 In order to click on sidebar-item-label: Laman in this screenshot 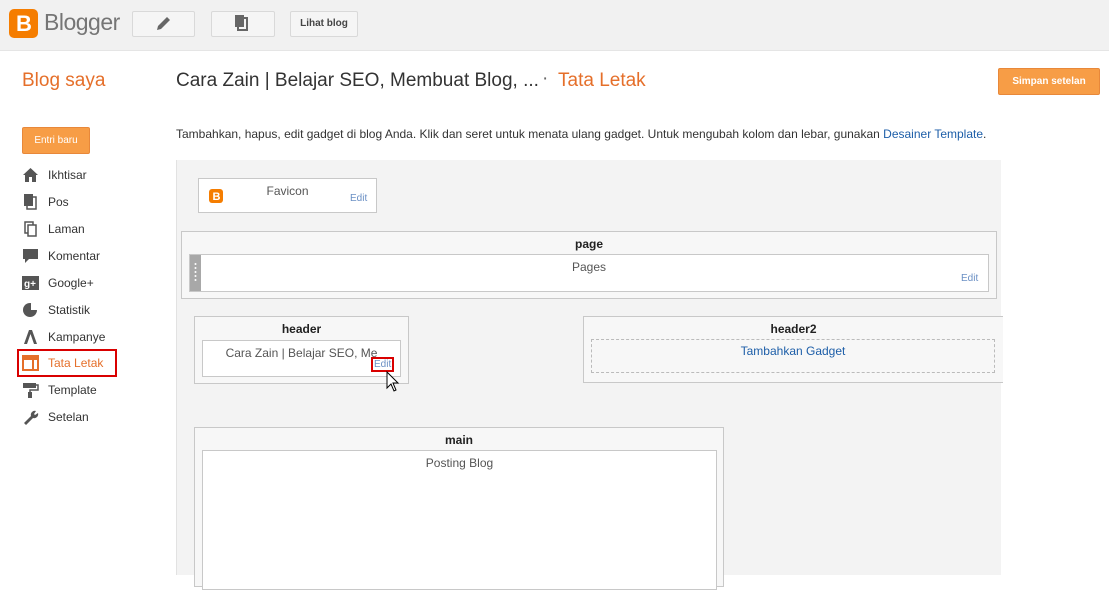, I will do `click(66, 229)`.